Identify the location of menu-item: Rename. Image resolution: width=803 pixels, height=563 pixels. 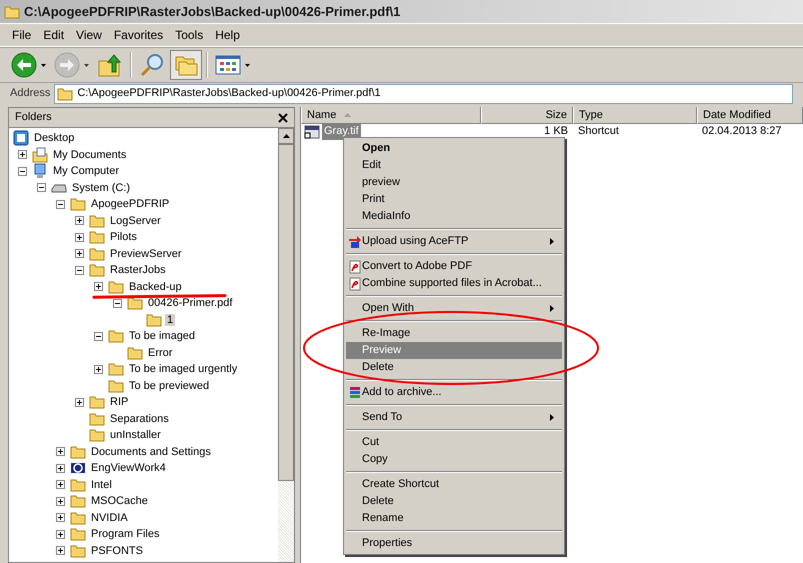
(454, 518).